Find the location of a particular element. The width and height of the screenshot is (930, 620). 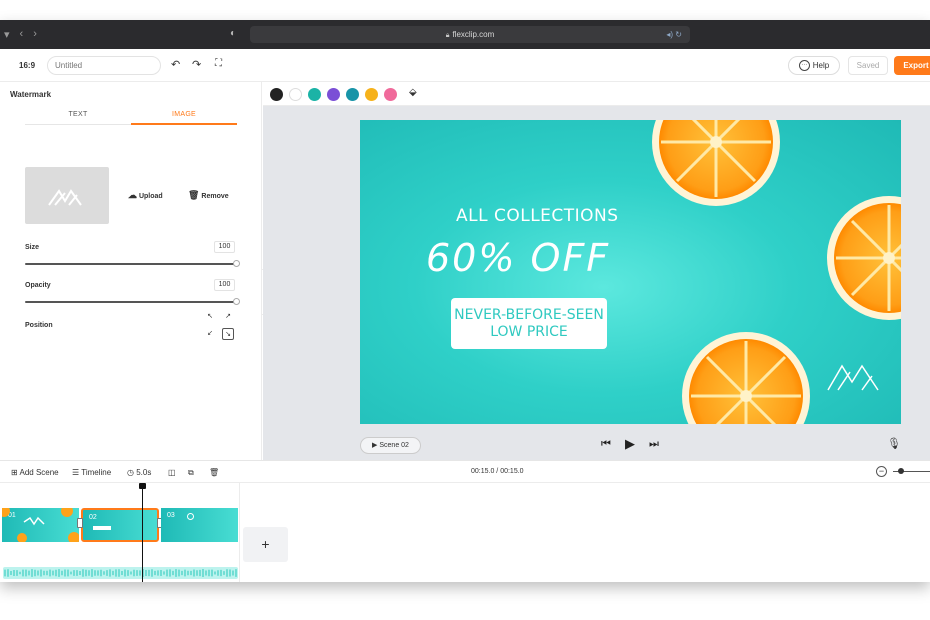

opacity-slider-knob is located at coordinates (236, 301).